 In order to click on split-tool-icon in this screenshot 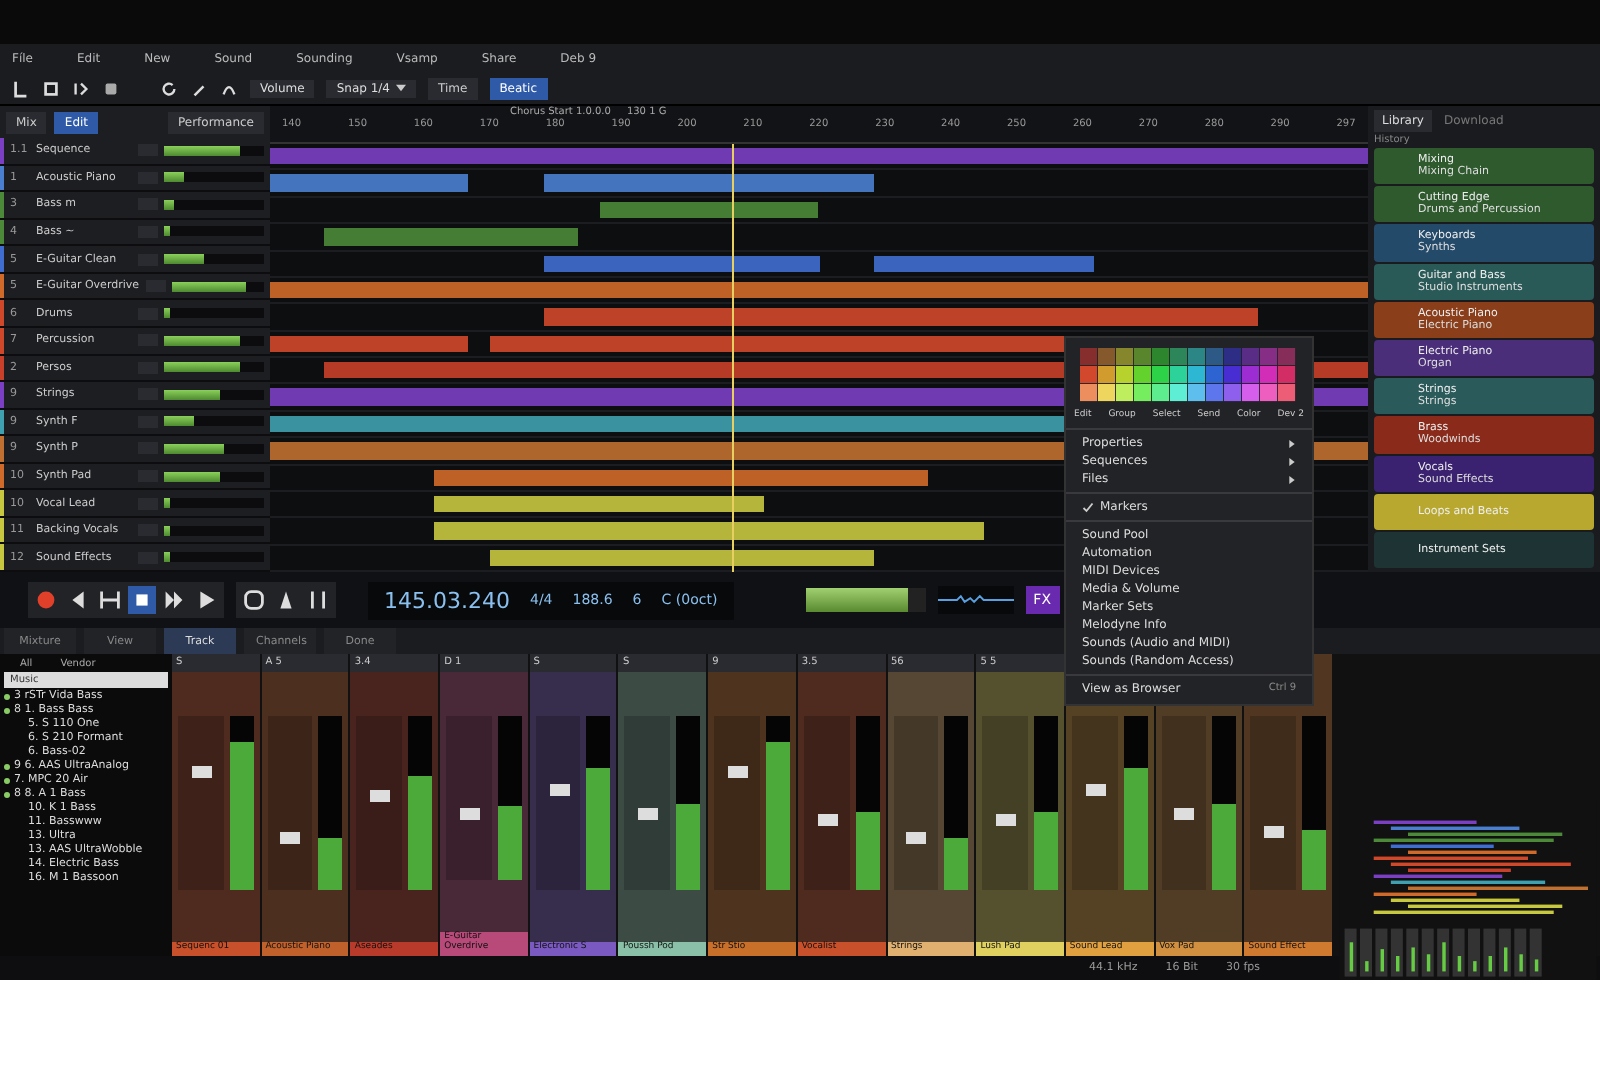, I will do `click(81, 88)`.